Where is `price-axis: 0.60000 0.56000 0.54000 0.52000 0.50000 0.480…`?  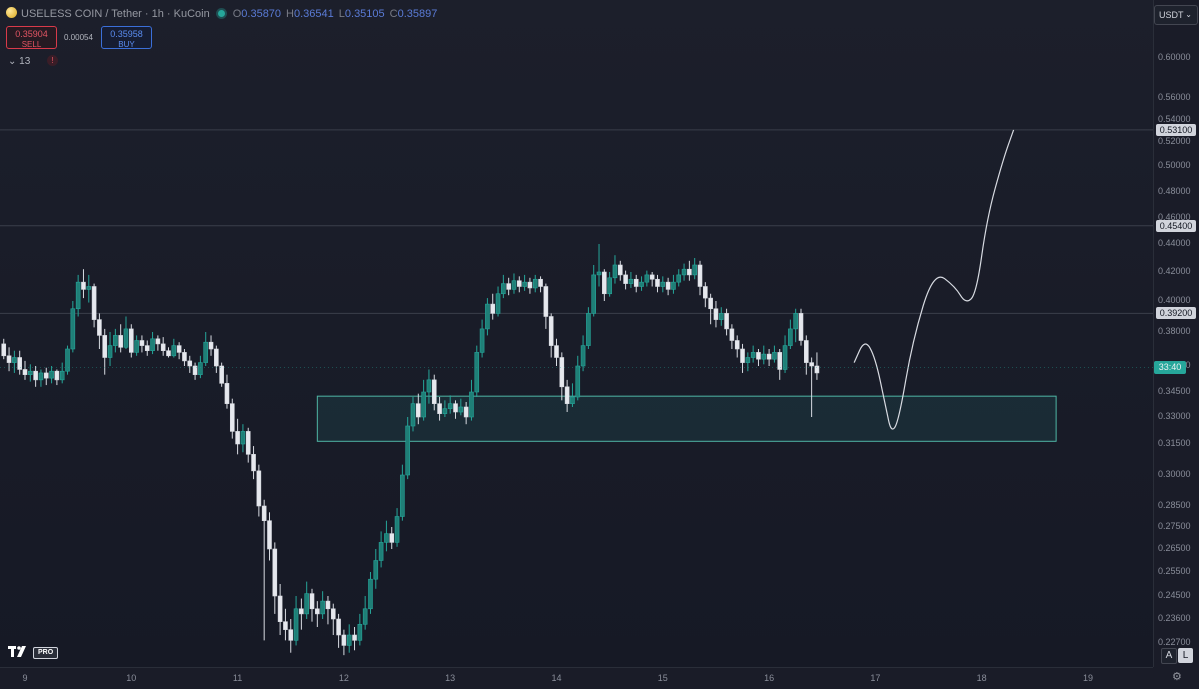
price-axis: 0.60000 0.56000 0.54000 0.52000 0.50000 0.480… is located at coordinates (1176, 333).